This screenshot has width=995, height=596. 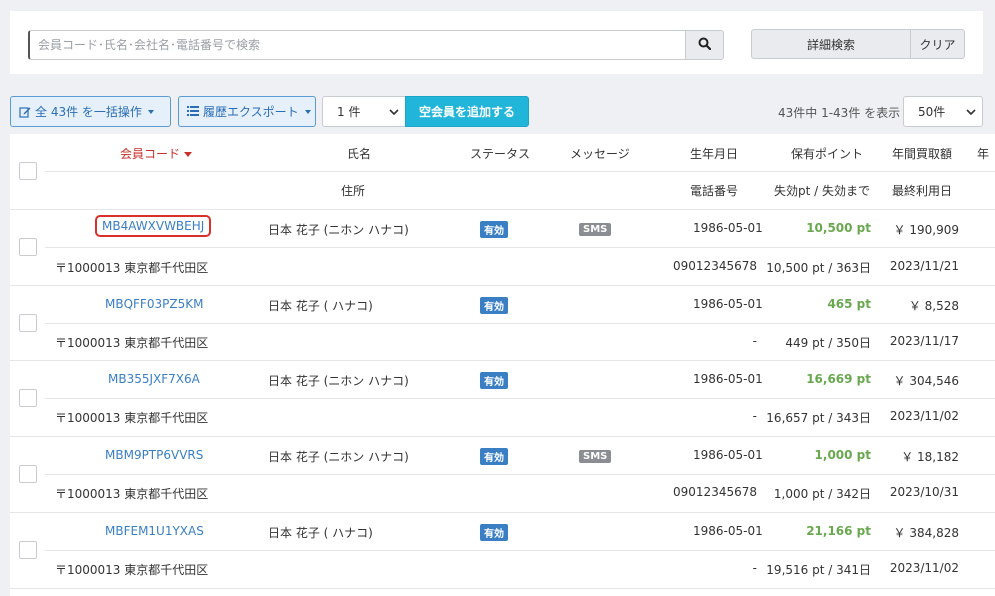 I want to click on member-expire: 449 pt / 350日, so click(x=828, y=343).